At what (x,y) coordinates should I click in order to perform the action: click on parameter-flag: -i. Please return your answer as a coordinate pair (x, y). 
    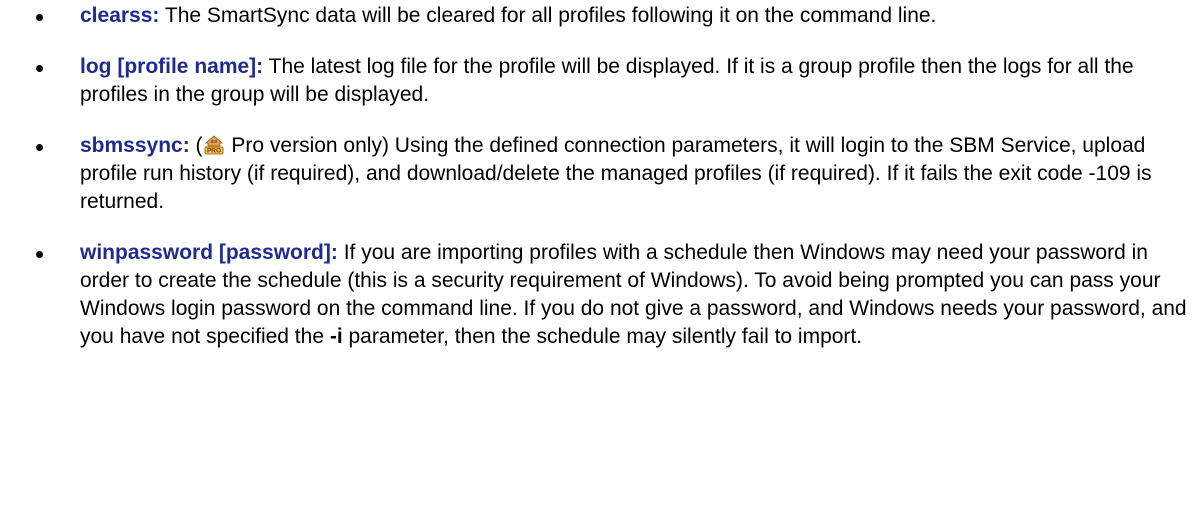
    Looking at the image, I should click on (336, 336).